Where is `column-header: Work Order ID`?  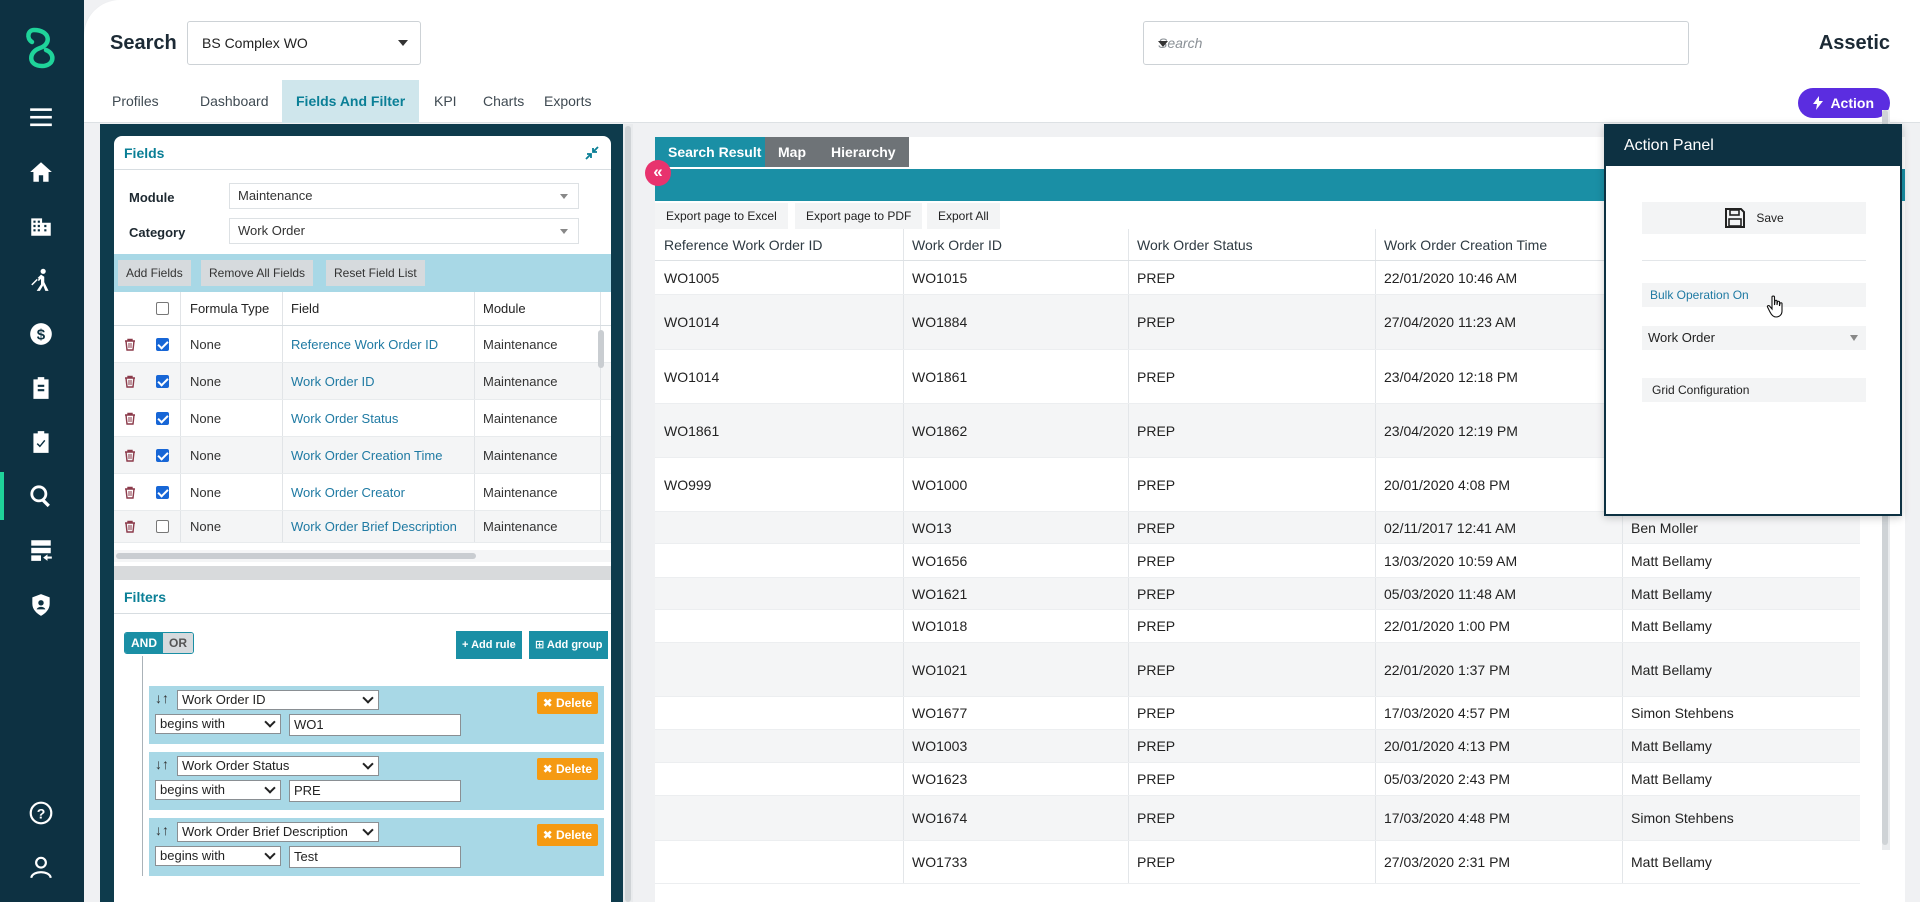
column-header: Work Order ID is located at coordinates (952, 244).